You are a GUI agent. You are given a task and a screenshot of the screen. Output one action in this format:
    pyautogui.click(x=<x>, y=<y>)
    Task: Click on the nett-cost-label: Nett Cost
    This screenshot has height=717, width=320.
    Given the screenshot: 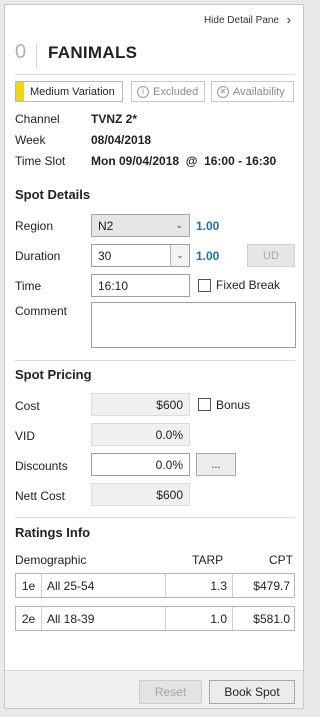 What is the action you would take?
    pyautogui.click(x=40, y=496)
    